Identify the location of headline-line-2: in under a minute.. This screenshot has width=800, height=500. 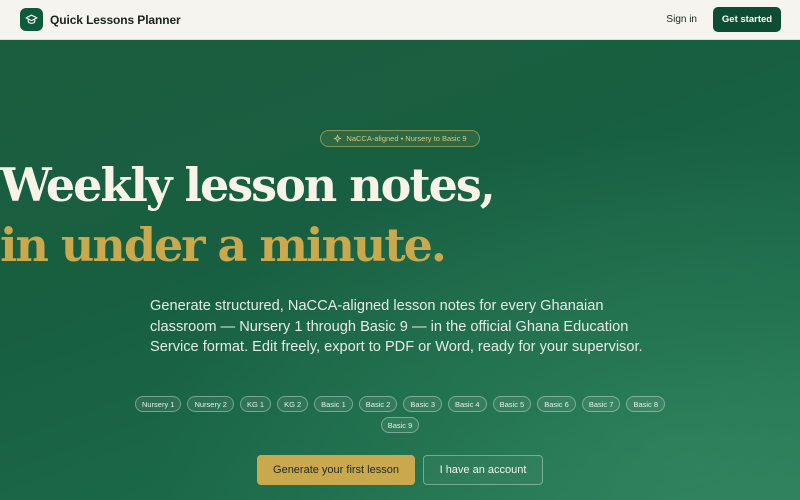
(223, 245).